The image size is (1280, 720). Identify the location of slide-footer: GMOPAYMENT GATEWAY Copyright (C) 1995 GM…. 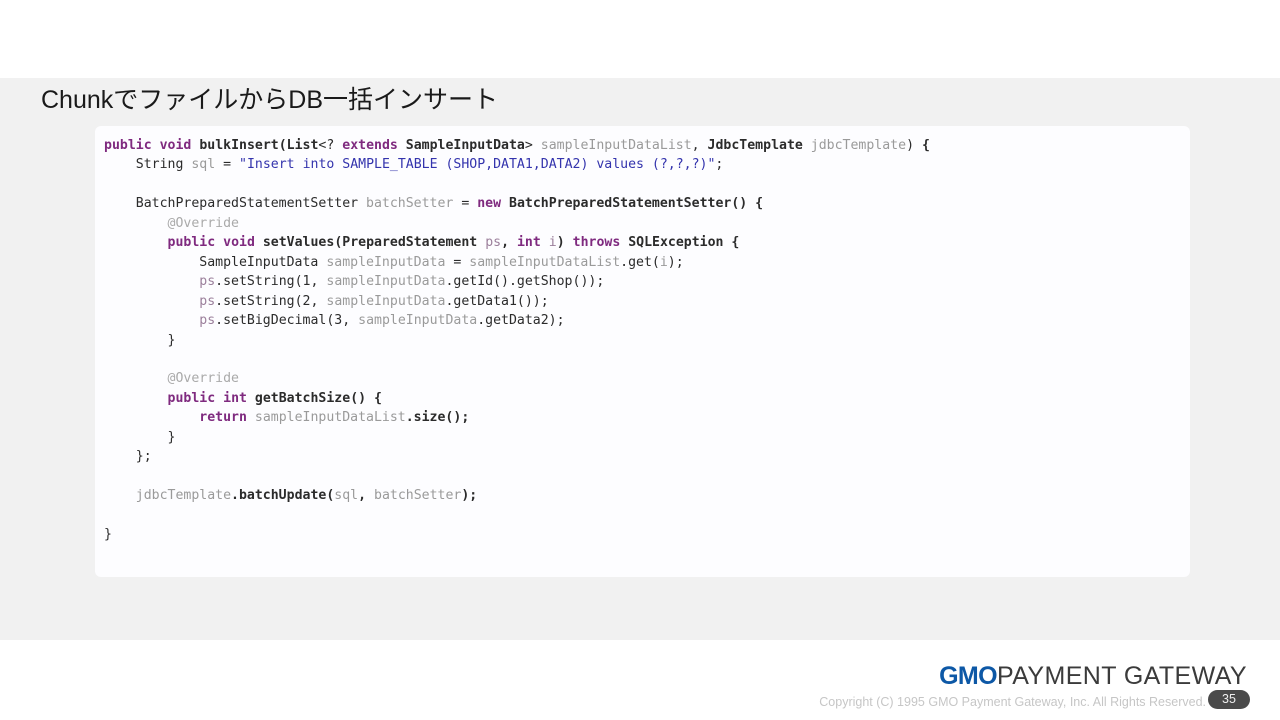
(640, 680).